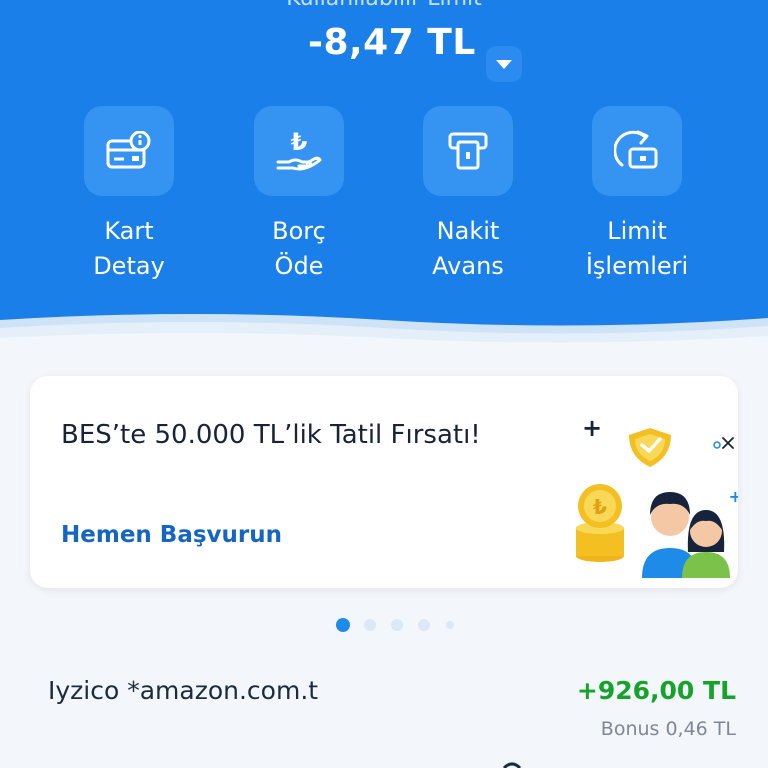 The width and height of the screenshot is (768, 768). I want to click on available-limit-value: -8,47 TL, so click(392, 42).